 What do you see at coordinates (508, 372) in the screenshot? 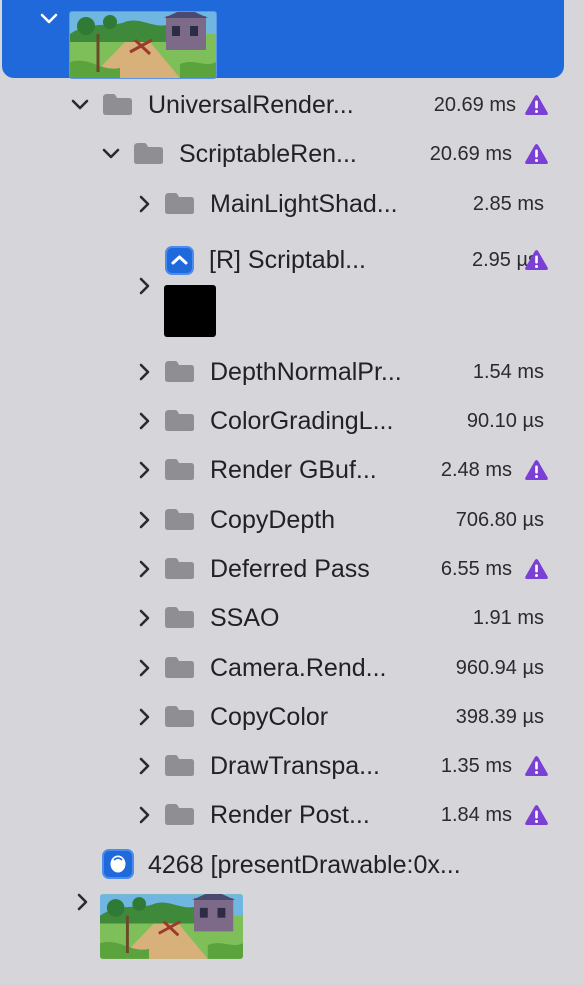
I see `node-duration: 1.54 ms` at bounding box center [508, 372].